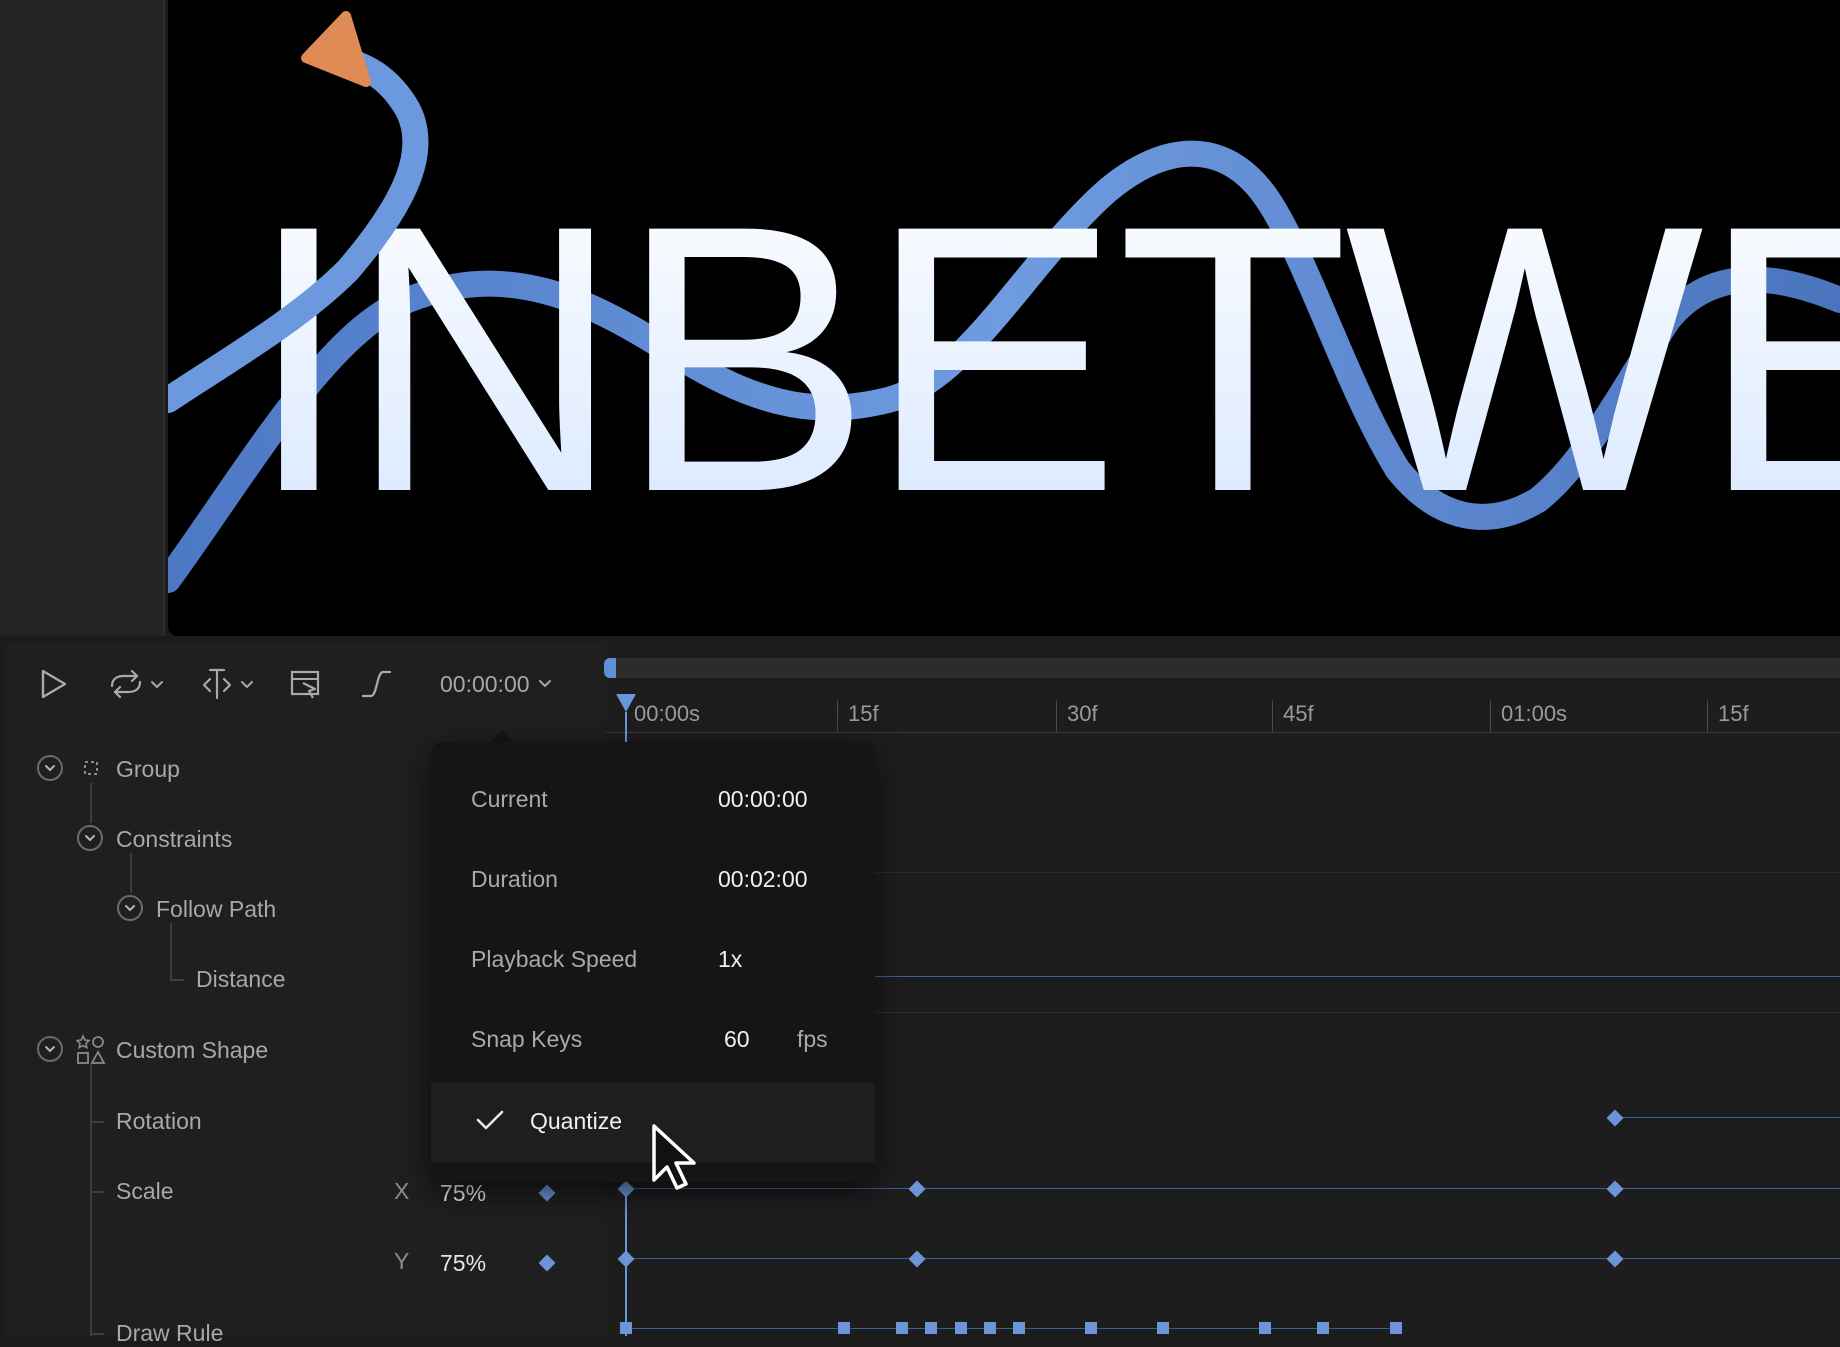 This screenshot has height=1347, width=1840. Describe the element at coordinates (402, 1191) in the screenshot. I see `scale-x-label: X` at that location.